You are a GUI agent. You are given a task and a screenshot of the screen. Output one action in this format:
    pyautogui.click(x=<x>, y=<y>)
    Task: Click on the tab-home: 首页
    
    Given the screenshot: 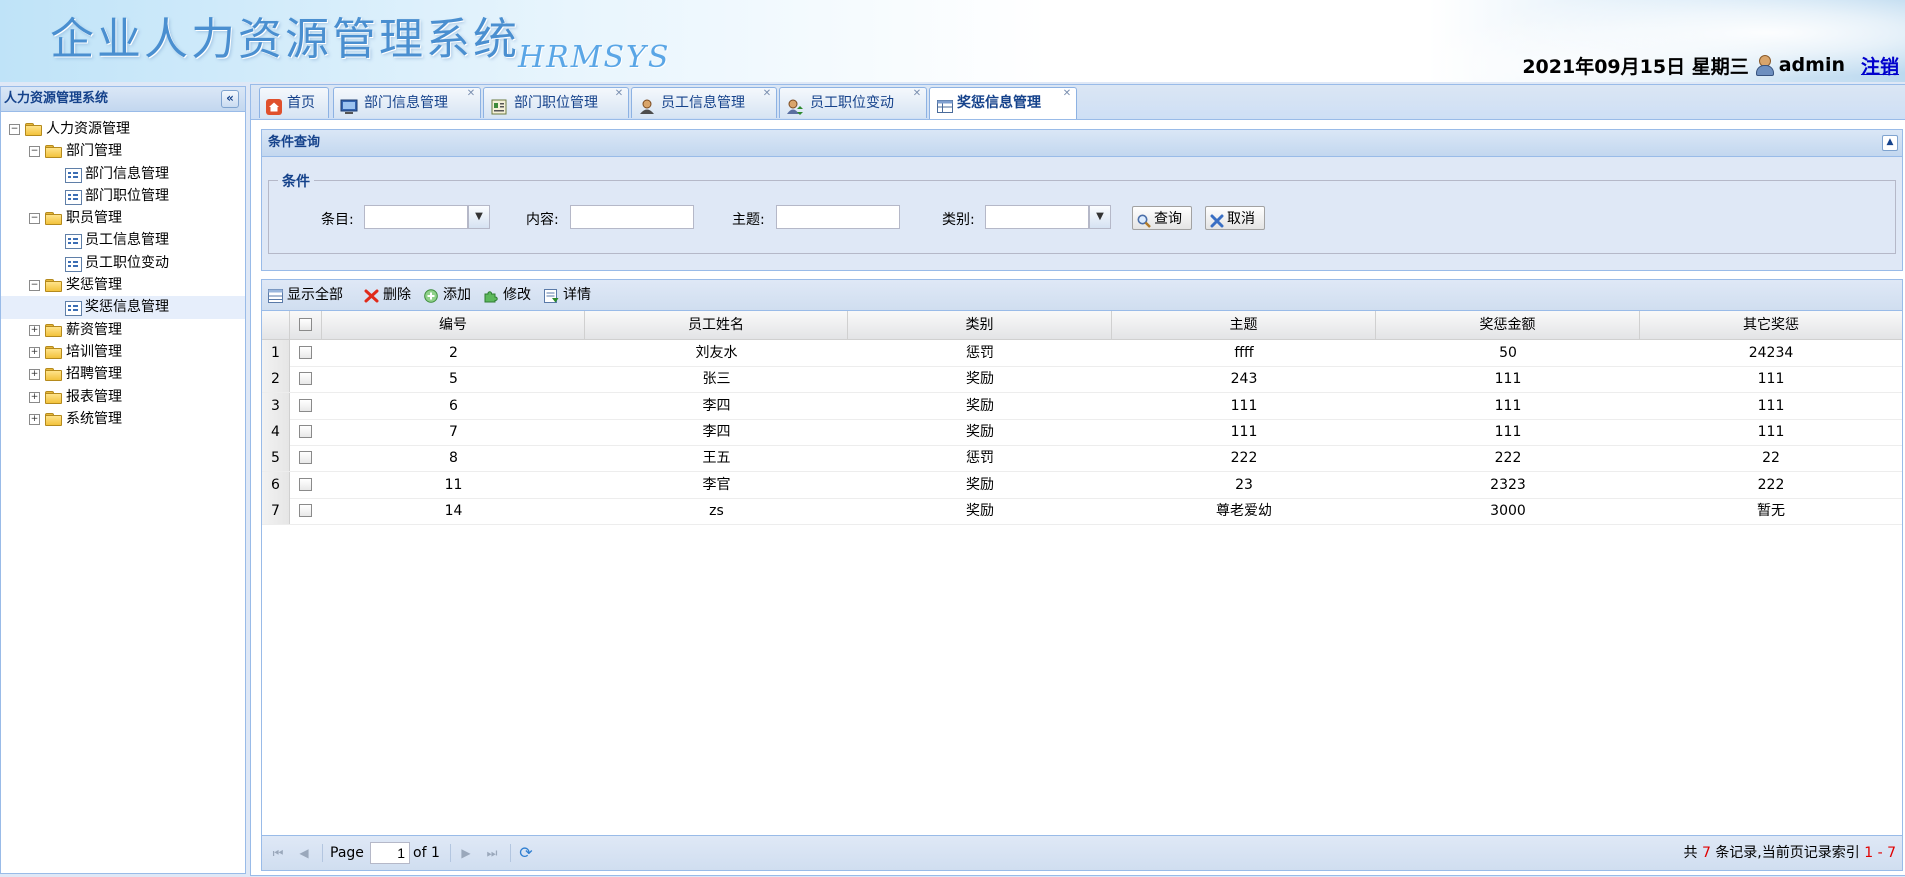 What is the action you would take?
    pyautogui.click(x=294, y=102)
    